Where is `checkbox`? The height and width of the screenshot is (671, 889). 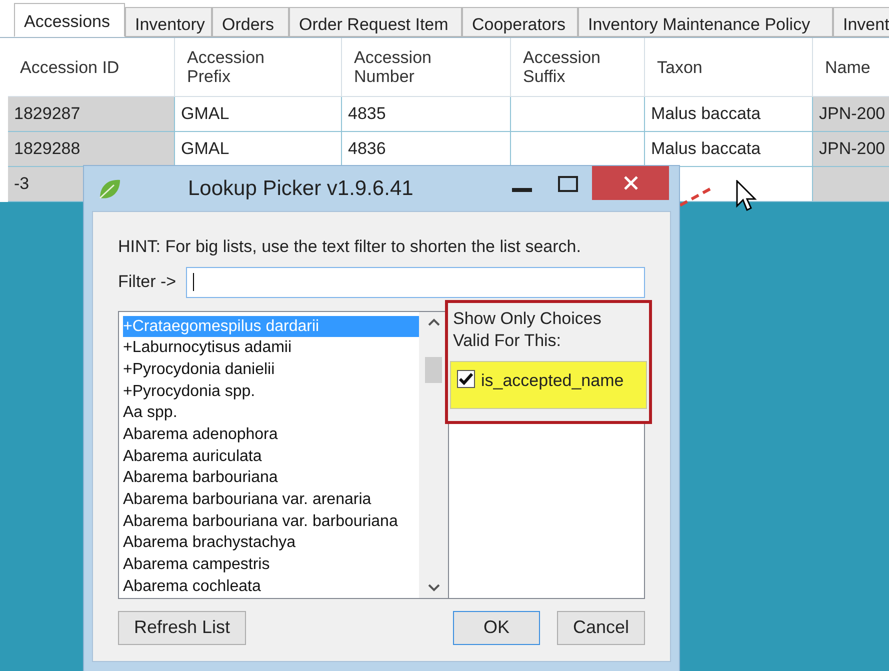
checkbox is located at coordinates (466, 379).